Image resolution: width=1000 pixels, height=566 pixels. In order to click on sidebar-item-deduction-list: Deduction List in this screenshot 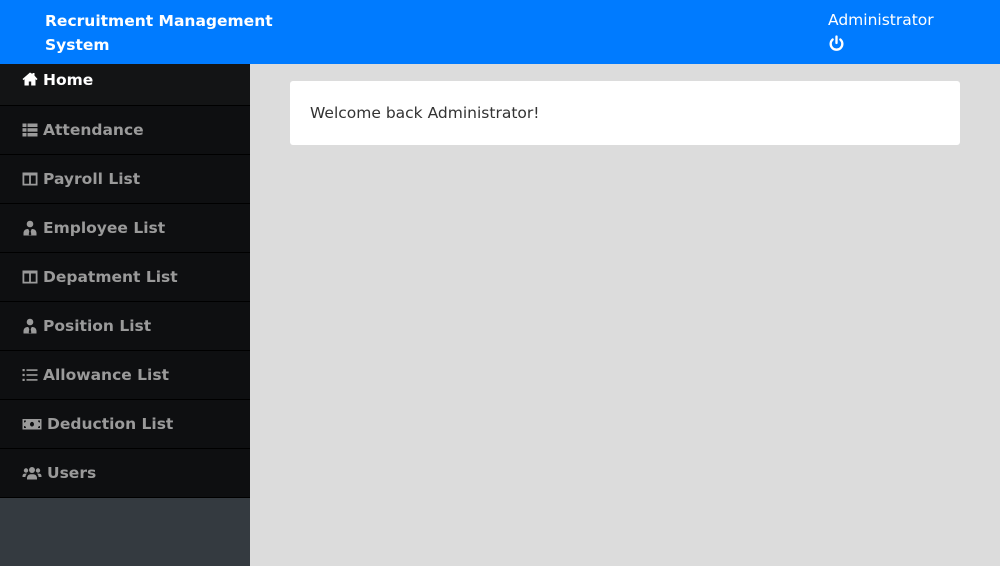, I will do `click(125, 424)`.